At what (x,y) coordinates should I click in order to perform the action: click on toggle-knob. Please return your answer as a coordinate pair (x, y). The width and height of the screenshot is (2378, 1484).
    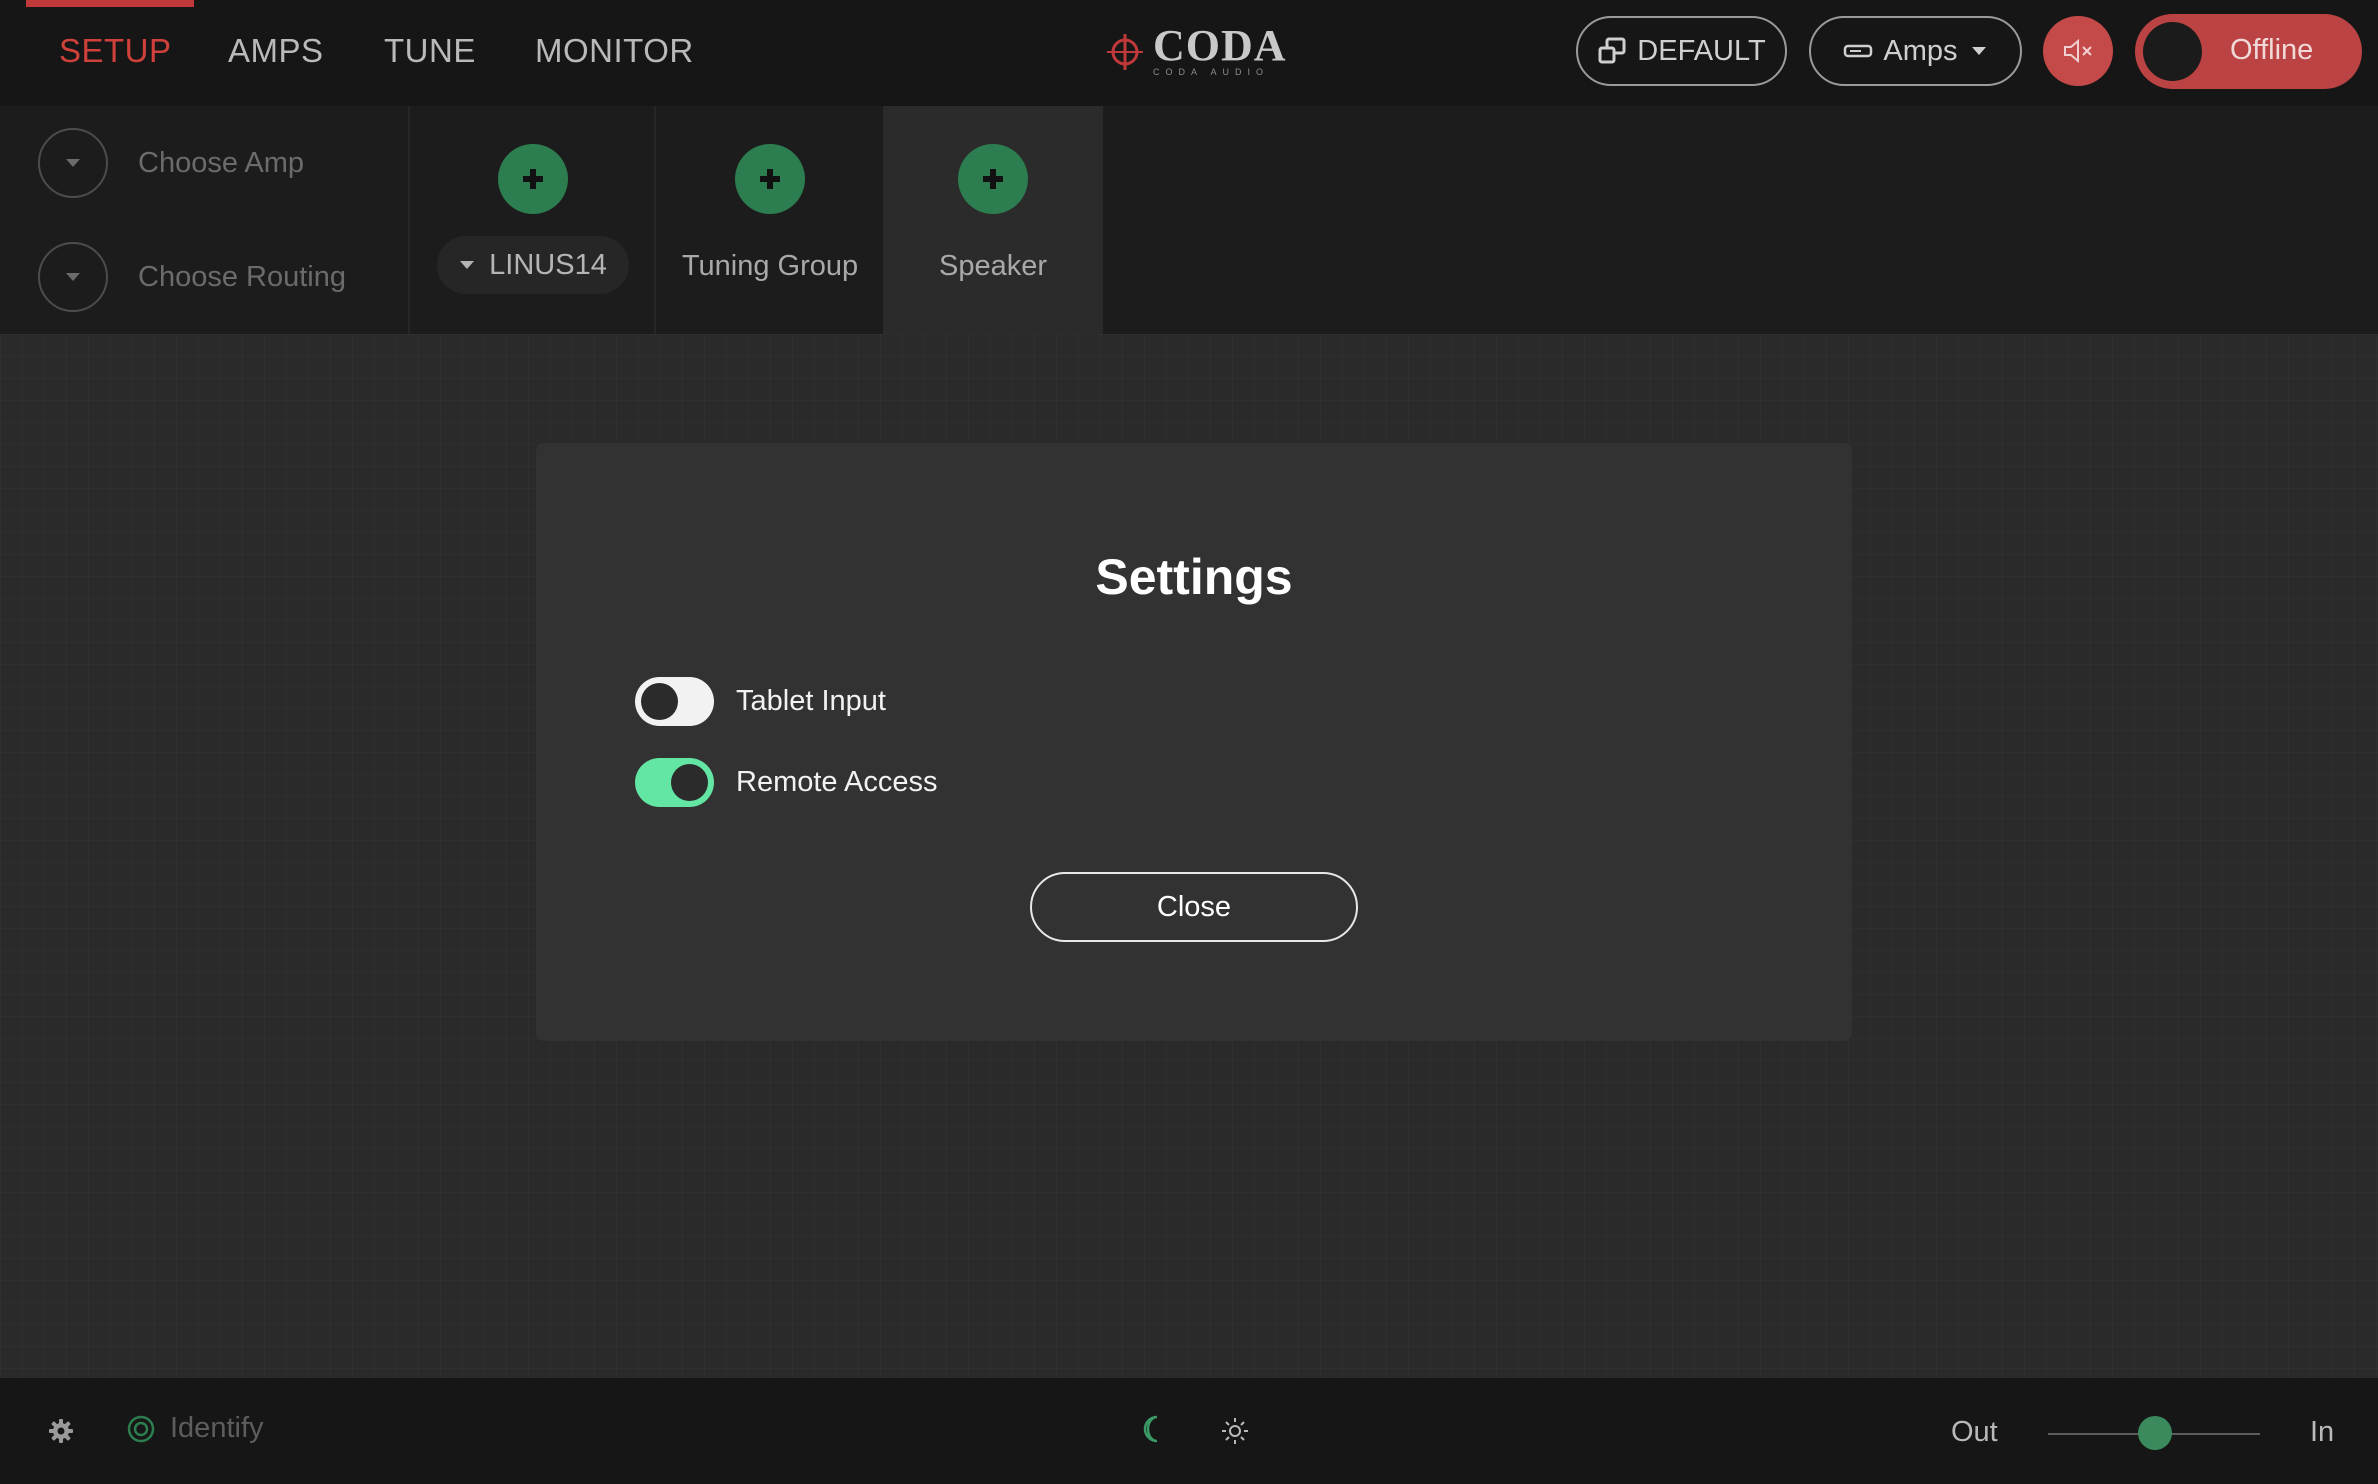
    Looking at the image, I should click on (2172, 51).